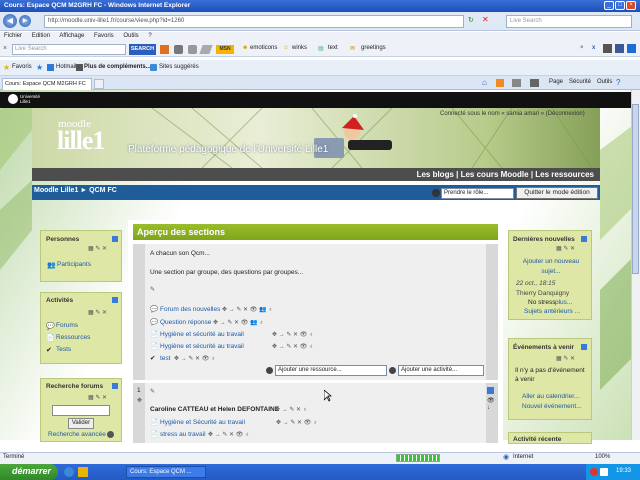 The image size is (640, 480). What do you see at coordinates (13, 36) in the screenshot?
I see `menu-fichier: Fichier` at bounding box center [13, 36].